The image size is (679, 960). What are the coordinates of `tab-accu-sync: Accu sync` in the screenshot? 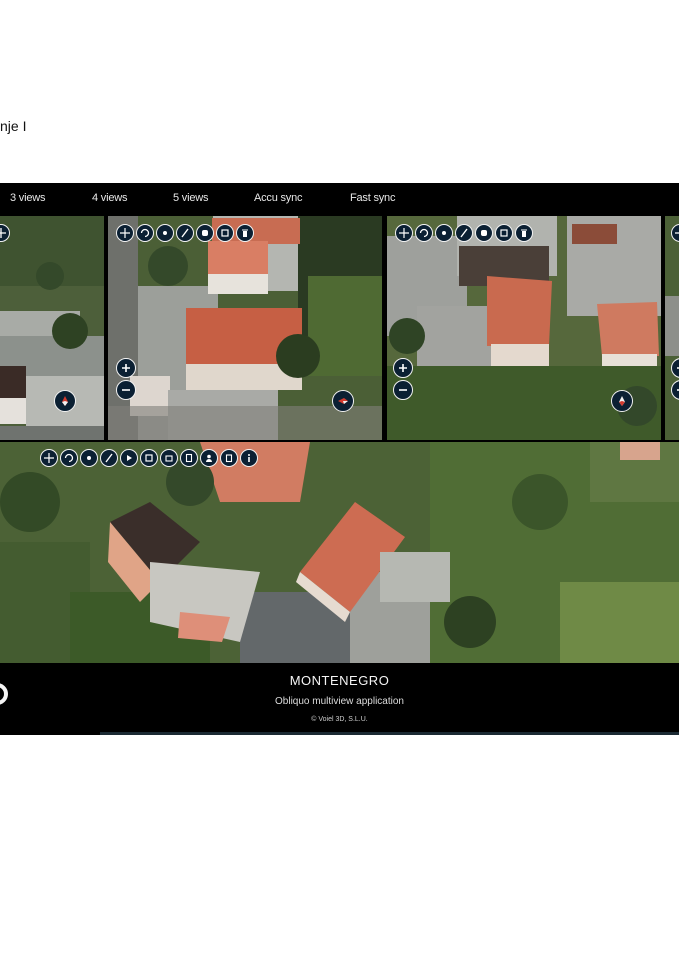 It's located at (278, 198).